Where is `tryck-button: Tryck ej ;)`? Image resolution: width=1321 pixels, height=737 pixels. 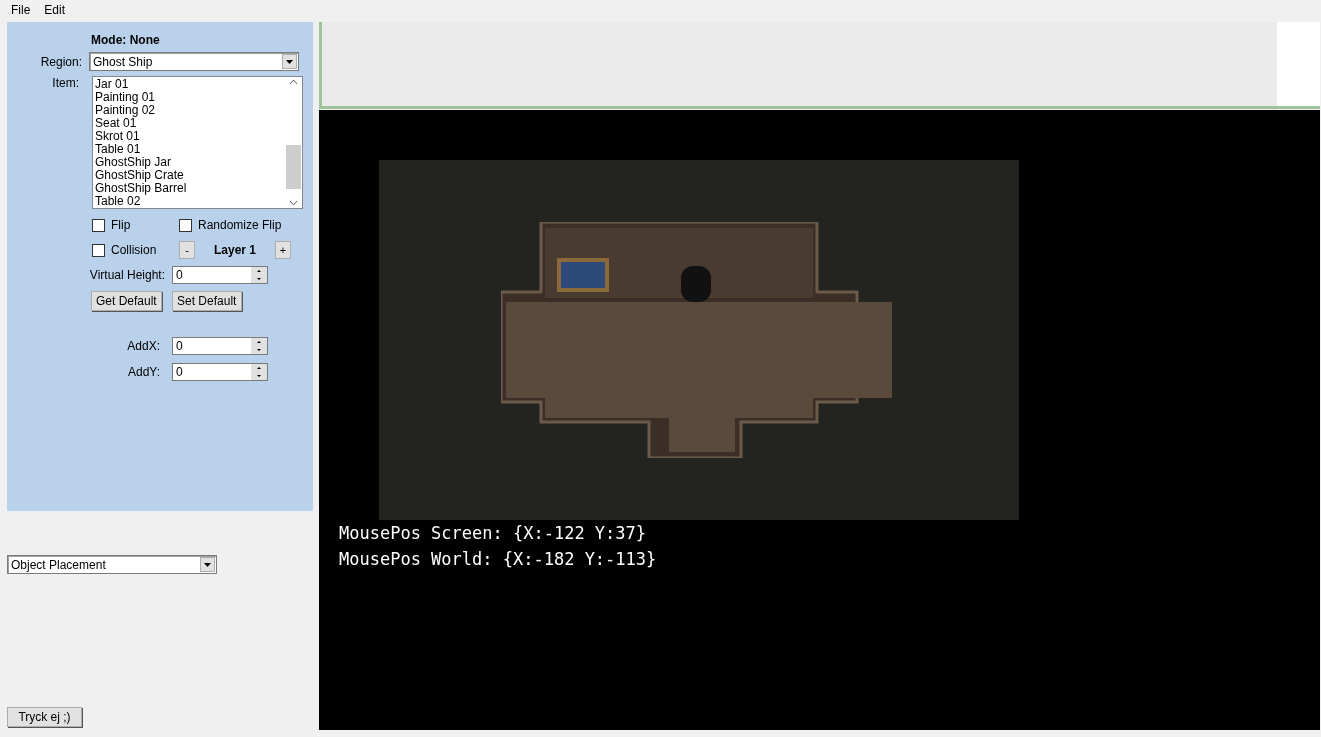 tryck-button: Tryck ej ;) is located at coordinates (44, 717).